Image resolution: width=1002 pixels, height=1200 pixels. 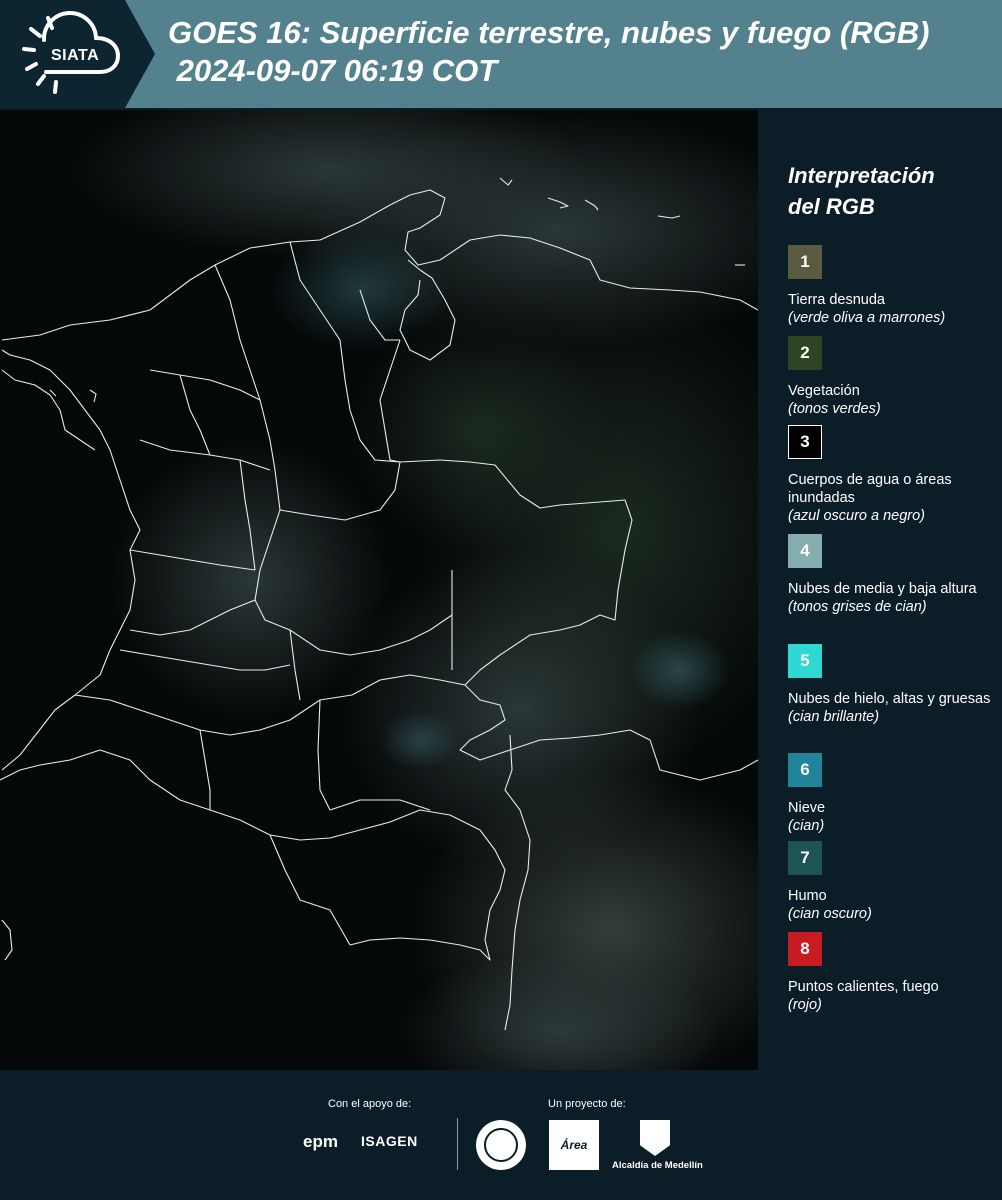 I want to click on legend-number: 1, so click(x=805, y=261).